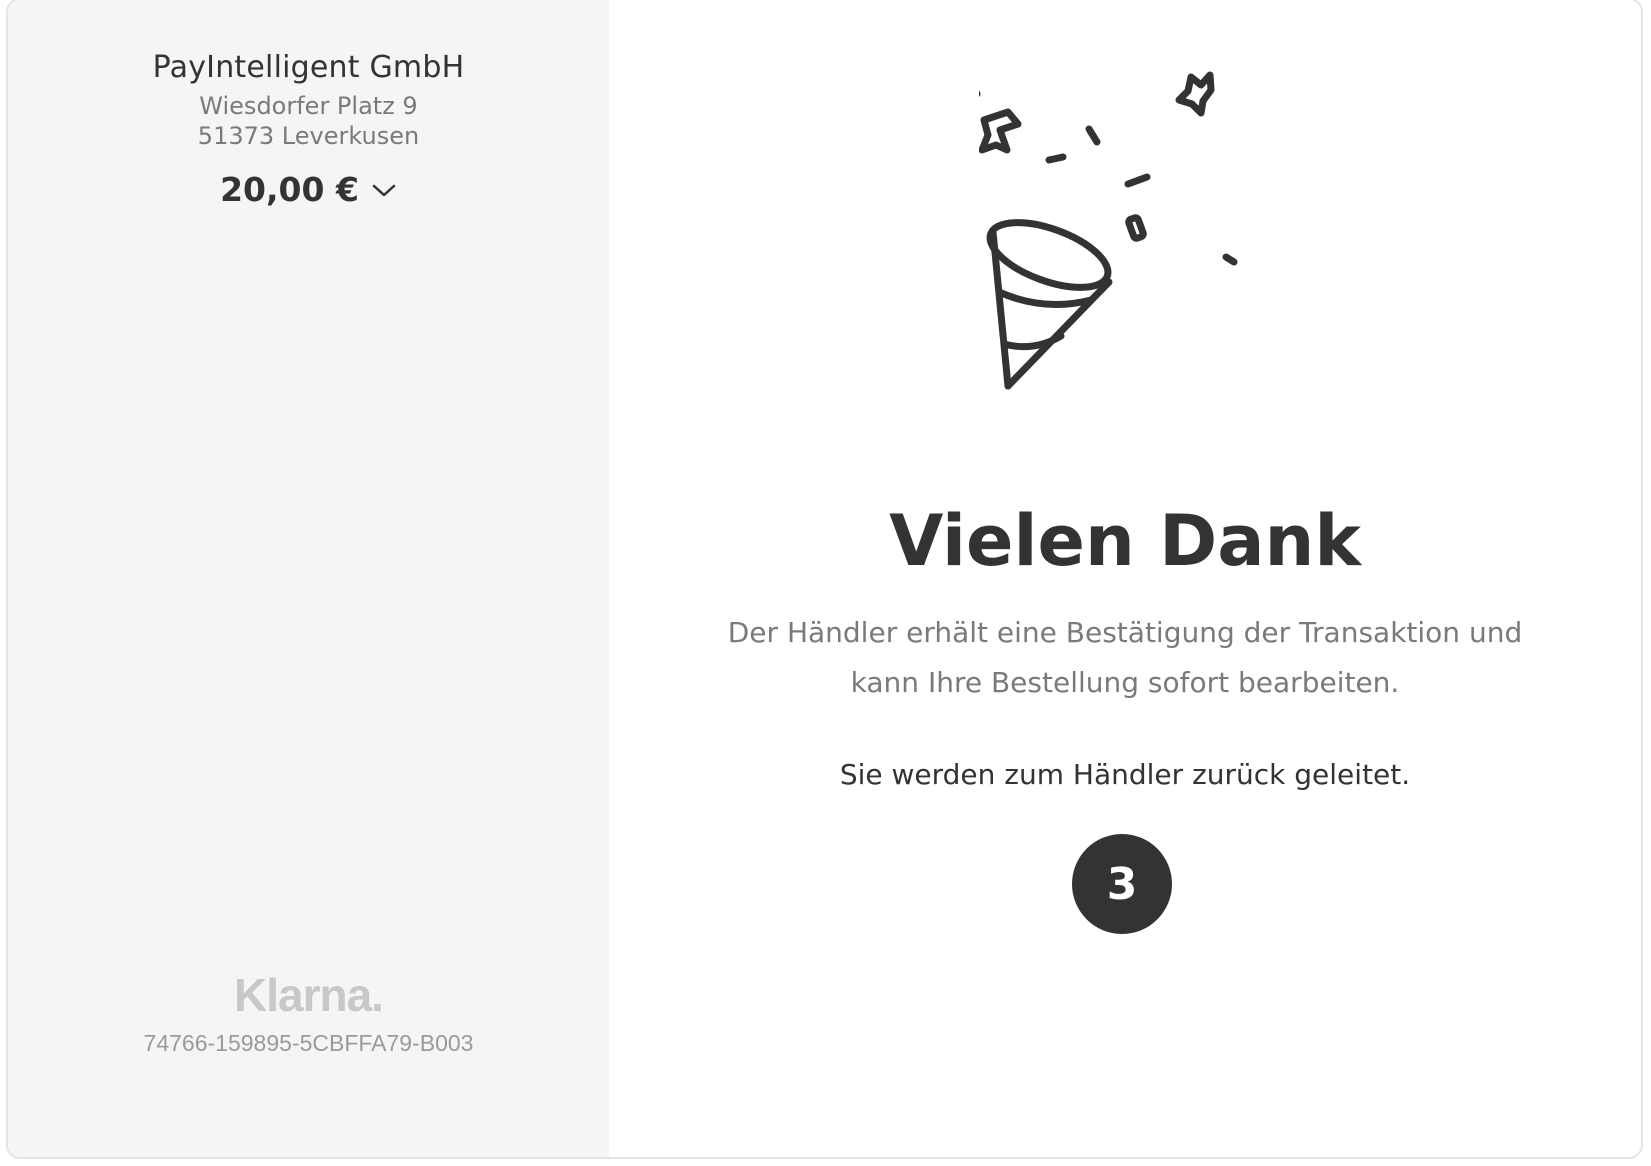 This screenshot has width=1651, height=1166. What do you see at coordinates (1108, 230) in the screenshot?
I see `party-popper-icon` at bounding box center [1108, 230].